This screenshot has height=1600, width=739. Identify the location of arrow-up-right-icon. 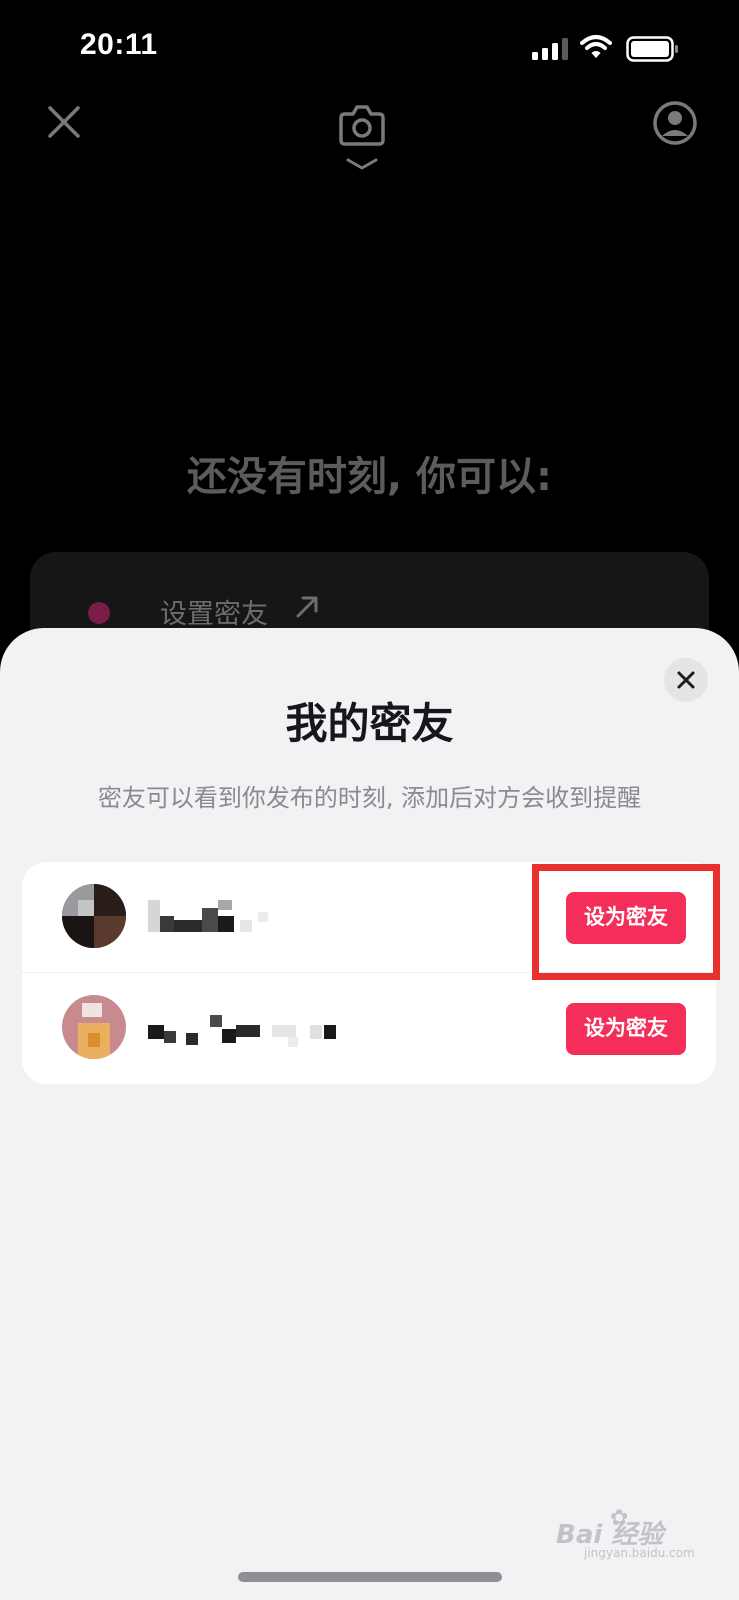
(307, 607).